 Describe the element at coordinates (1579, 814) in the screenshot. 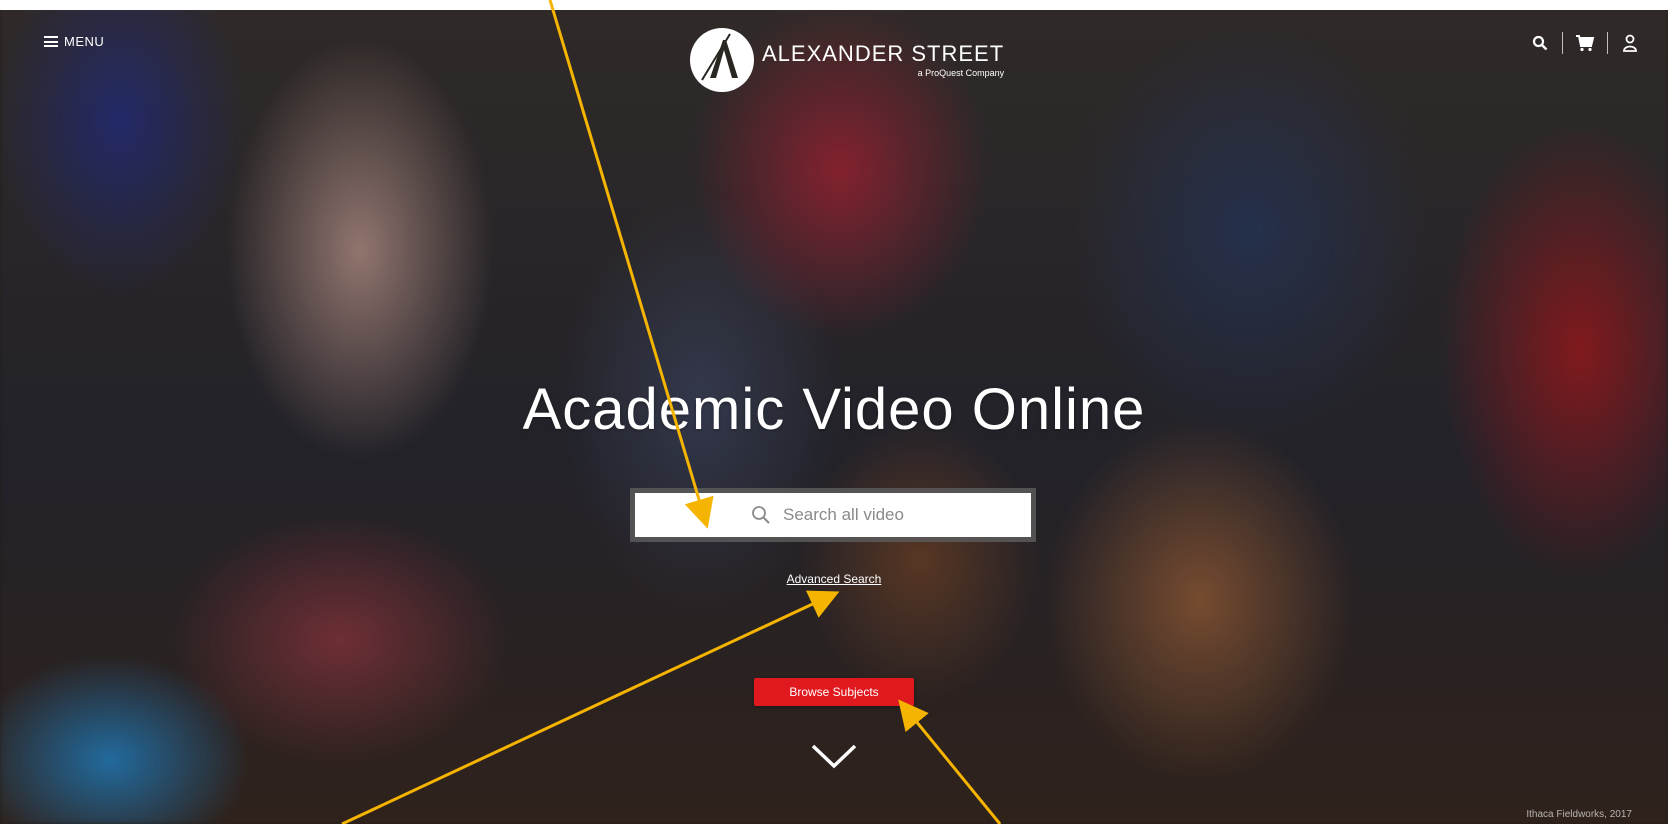

I see `photo-credit: Ithaca Fieldworks, 2017` at that location.